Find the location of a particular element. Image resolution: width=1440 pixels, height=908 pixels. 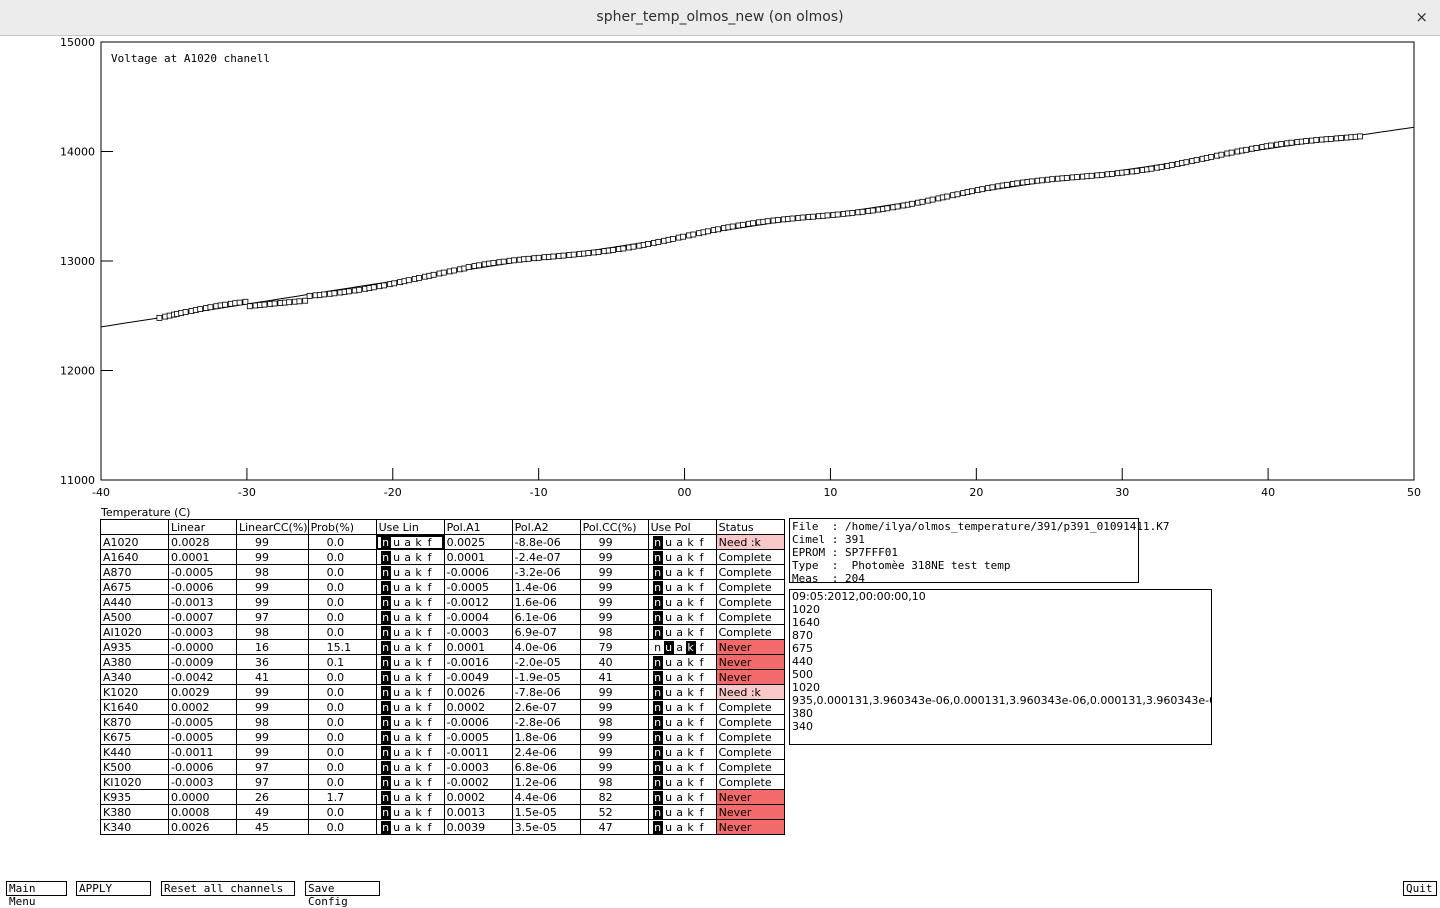

save-config-button: Save Config is located at coordinates (342, 894).